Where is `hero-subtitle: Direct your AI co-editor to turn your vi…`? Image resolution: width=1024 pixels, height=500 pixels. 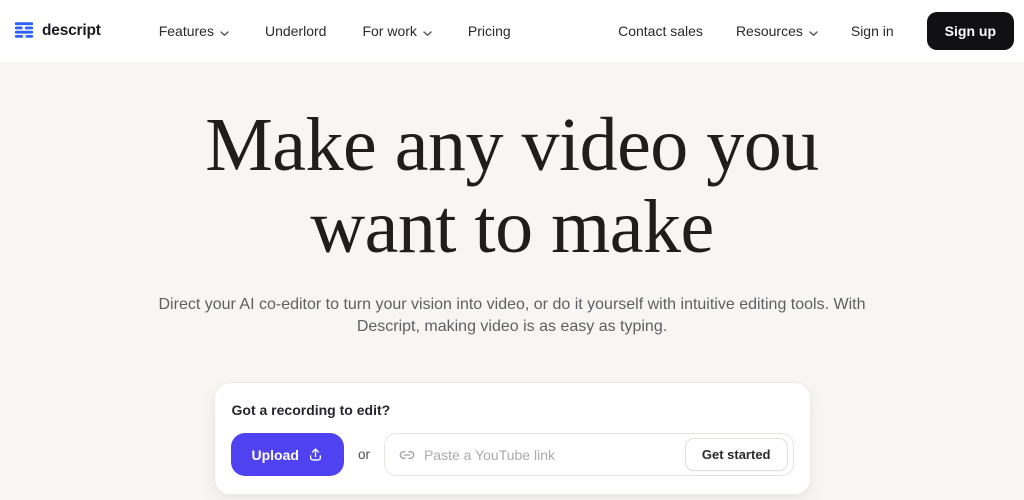
hero-subtitle: Direct your AI co-editor to turn your vi… is located at coordinates (512, 316).